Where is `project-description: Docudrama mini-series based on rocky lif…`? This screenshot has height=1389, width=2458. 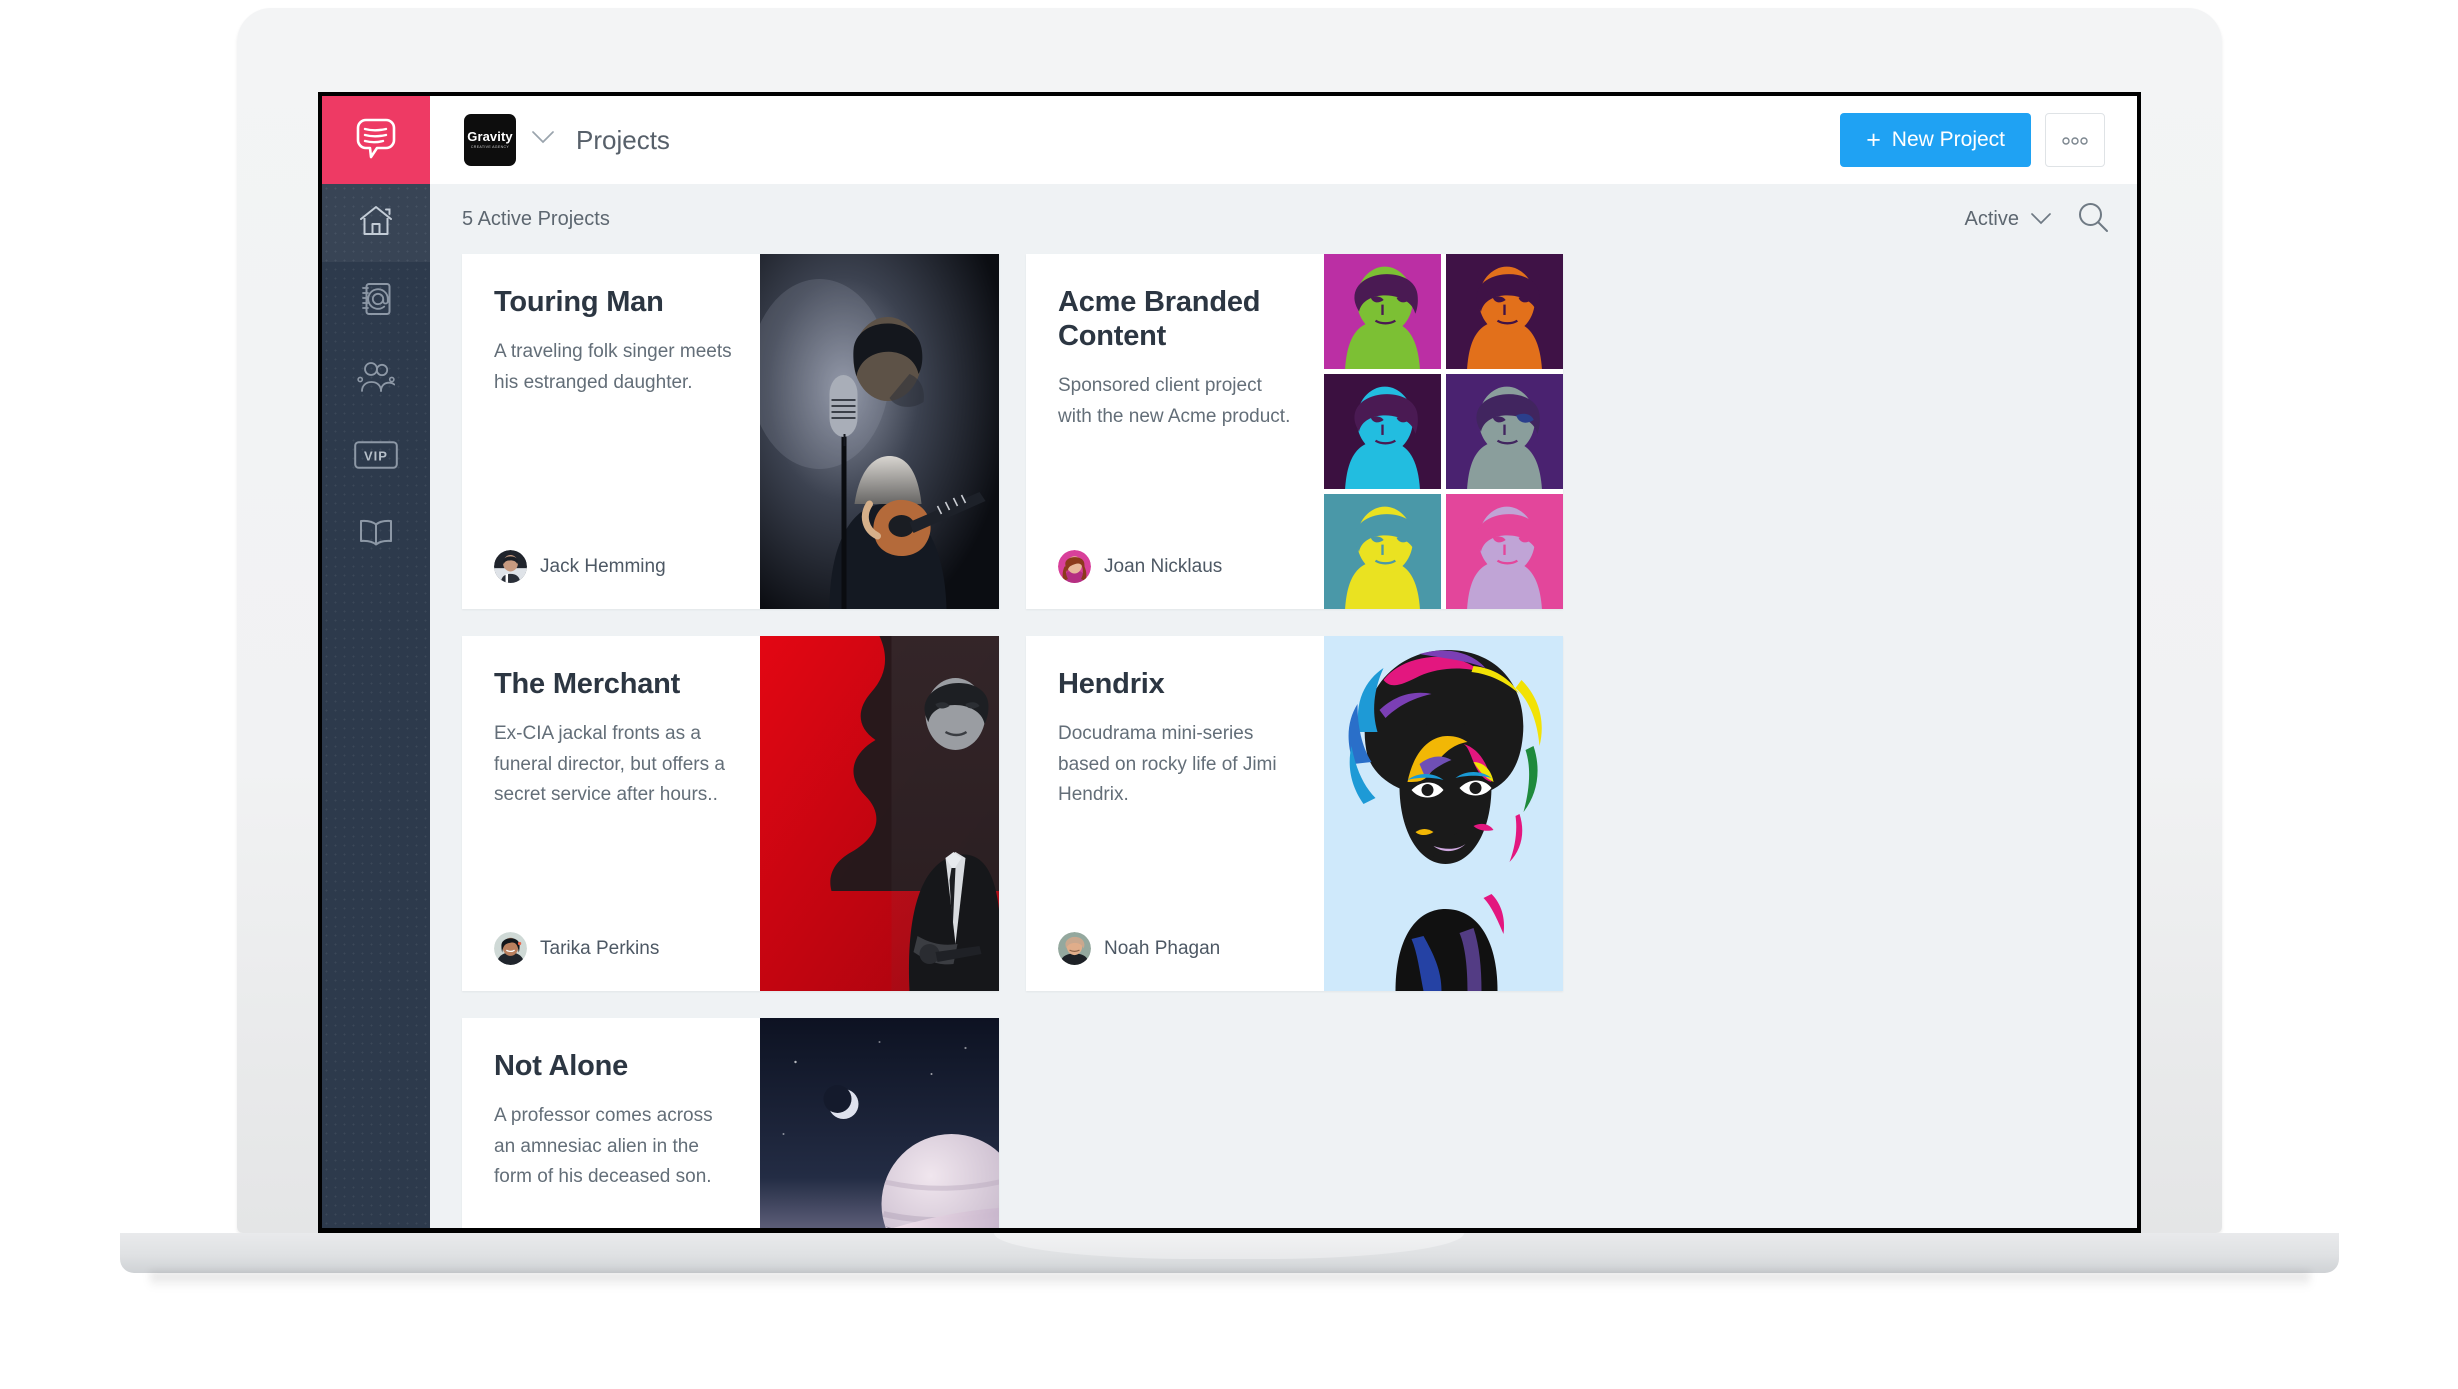 project-description: Docudrama mini-series based on rocky lif… is located at coordinates (1167, 764).